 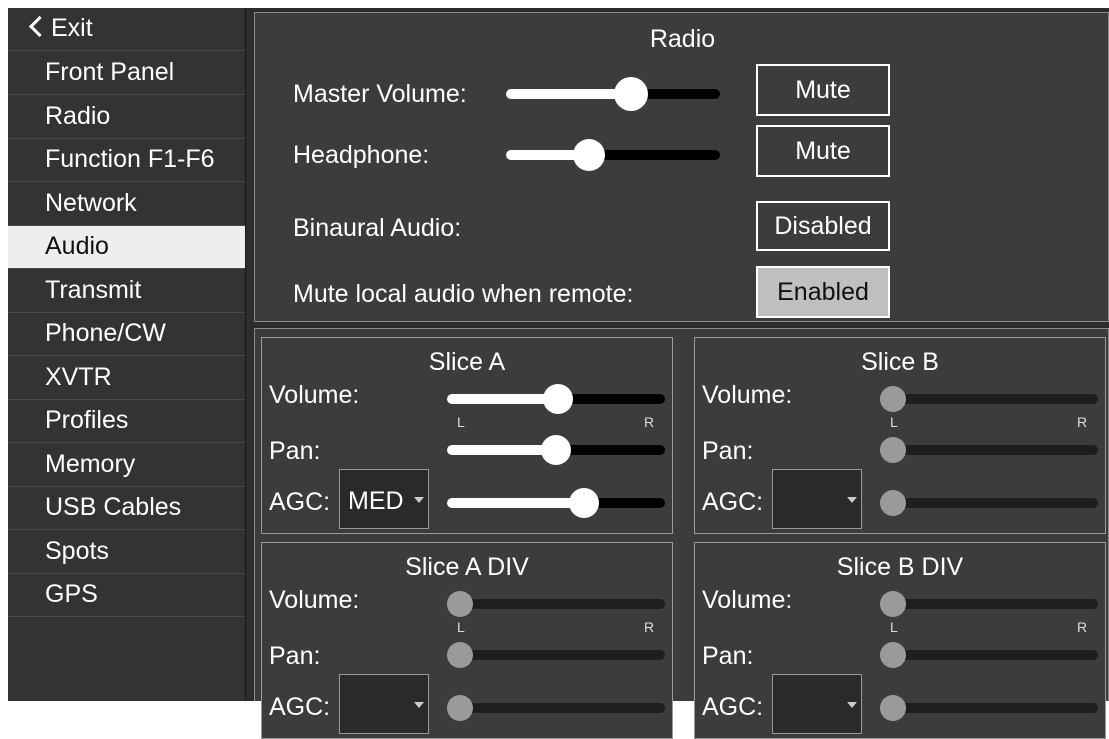 I want to click on exit-label: Exit, so click(x=72, y=28).